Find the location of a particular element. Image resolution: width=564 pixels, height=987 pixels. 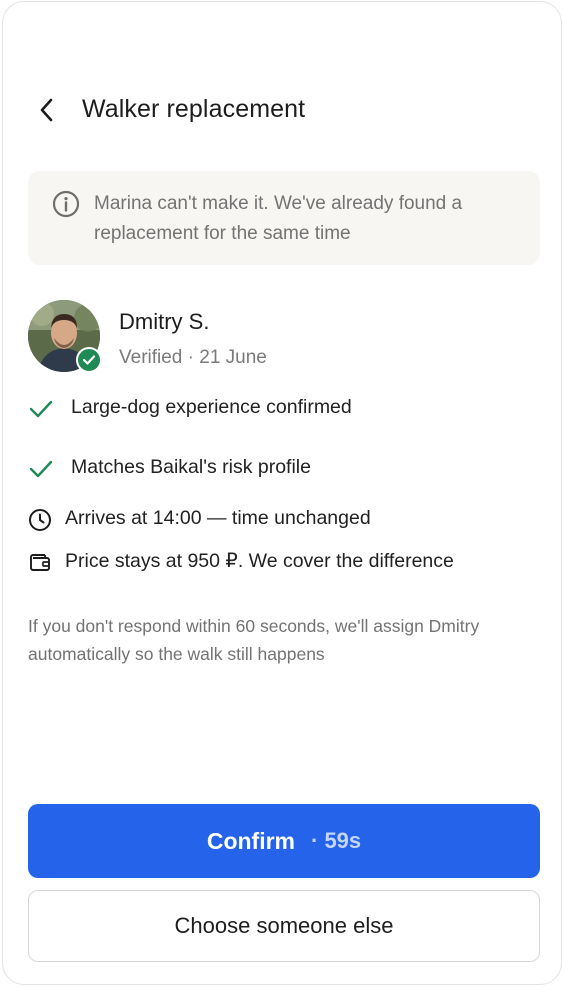

page-title: Walker replacement is located at coordinates (194, 109).